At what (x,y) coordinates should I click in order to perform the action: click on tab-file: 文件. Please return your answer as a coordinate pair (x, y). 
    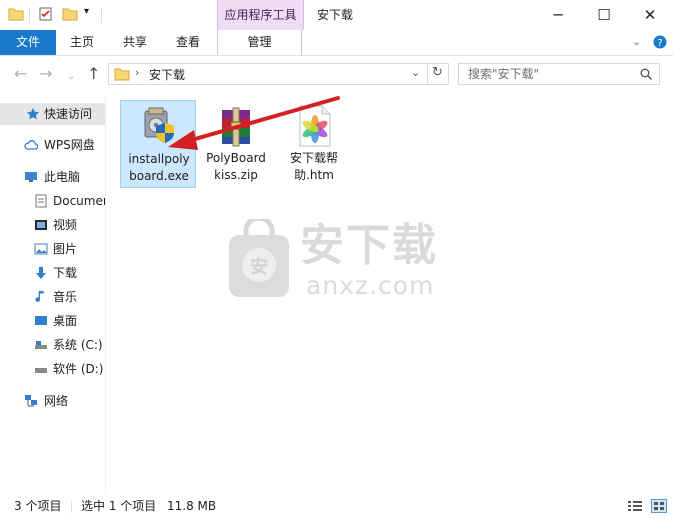
    Looking at the image, I should click on (28, 42).